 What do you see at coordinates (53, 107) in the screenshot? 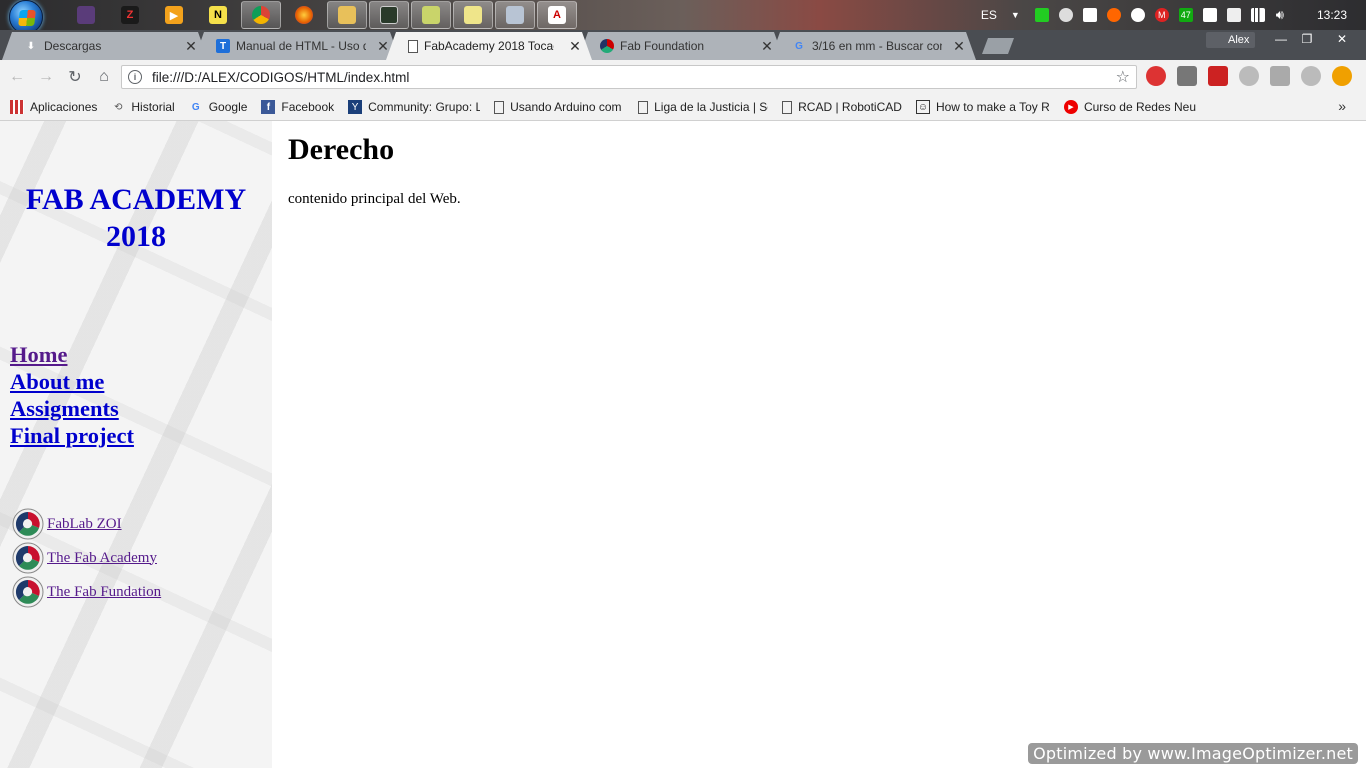
I see `bookmark-apps: Aplicaciones` at bounding box center [53, 107].